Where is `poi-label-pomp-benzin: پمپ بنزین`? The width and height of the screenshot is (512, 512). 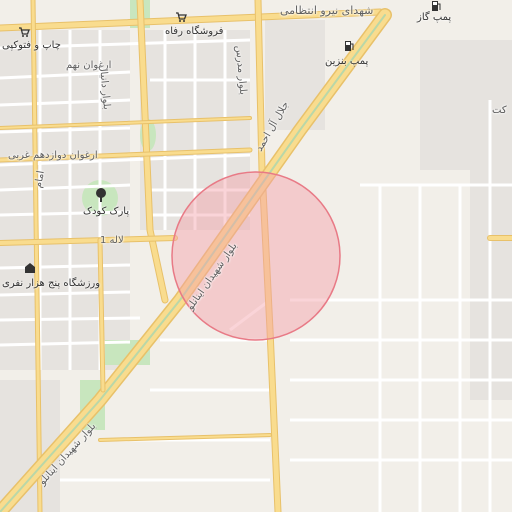
poi-label-pomp-benzin: پمپ بنزین is located at coordinates (346, 61).